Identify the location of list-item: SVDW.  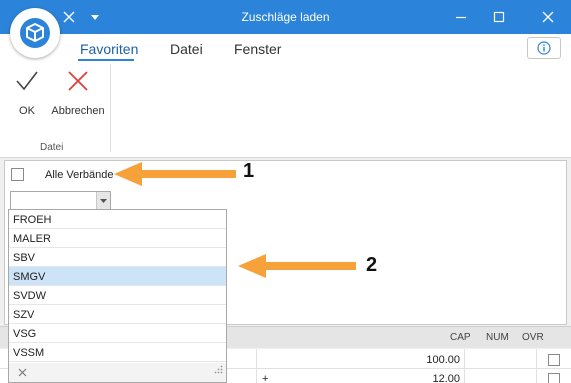
(117, 295).